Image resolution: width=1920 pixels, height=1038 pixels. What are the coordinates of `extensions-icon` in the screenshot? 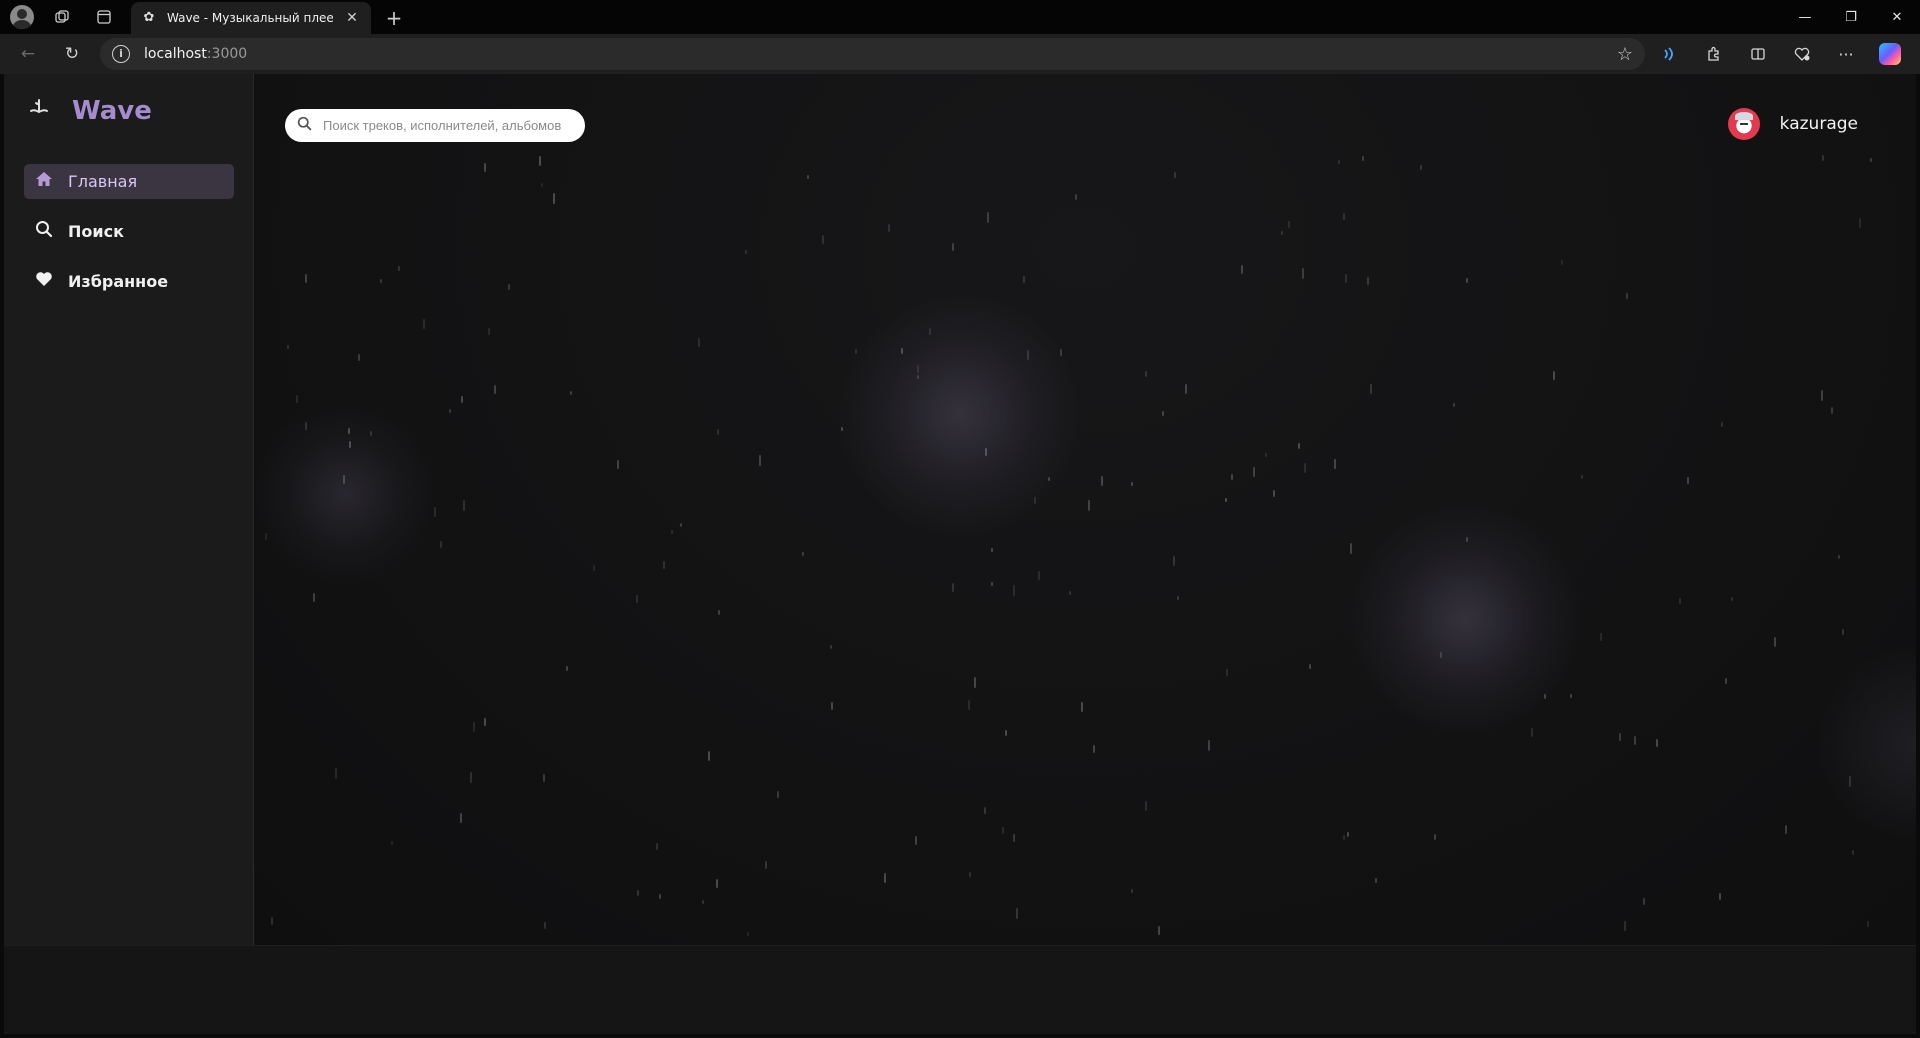 It's located at (1714, 54).